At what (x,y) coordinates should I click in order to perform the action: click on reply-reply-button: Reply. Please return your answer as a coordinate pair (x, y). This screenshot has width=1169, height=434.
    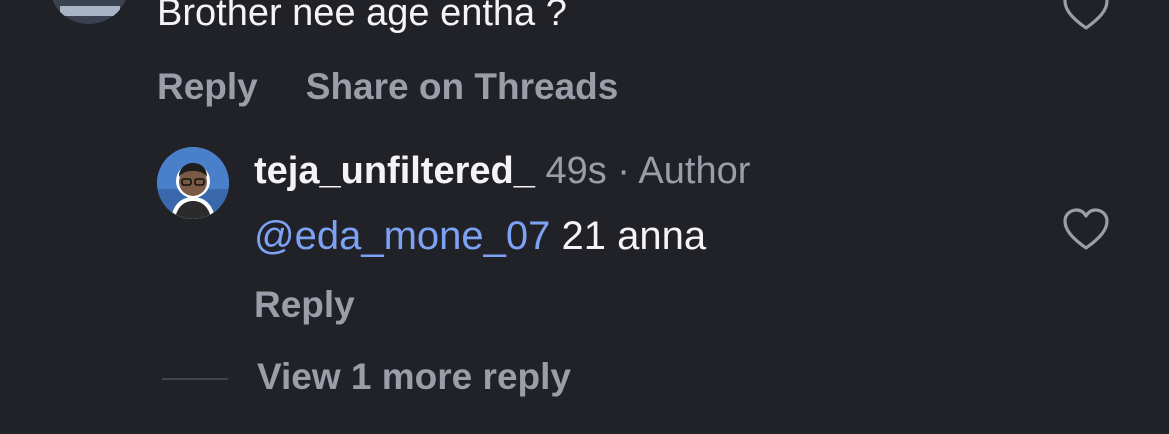
    Looking at the image, I should click on (304, 305).